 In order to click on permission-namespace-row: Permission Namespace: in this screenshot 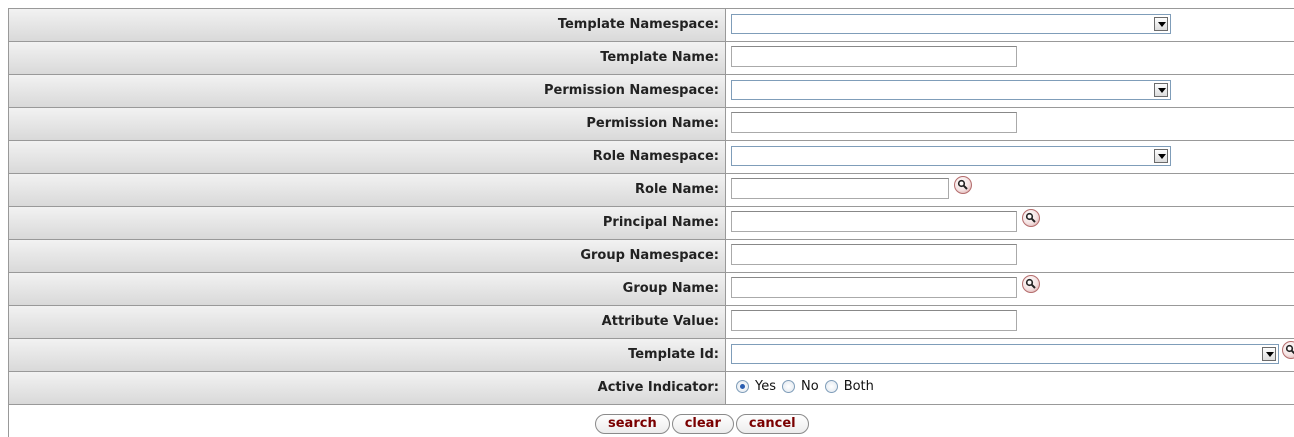, I will do `click(651, 90)`.